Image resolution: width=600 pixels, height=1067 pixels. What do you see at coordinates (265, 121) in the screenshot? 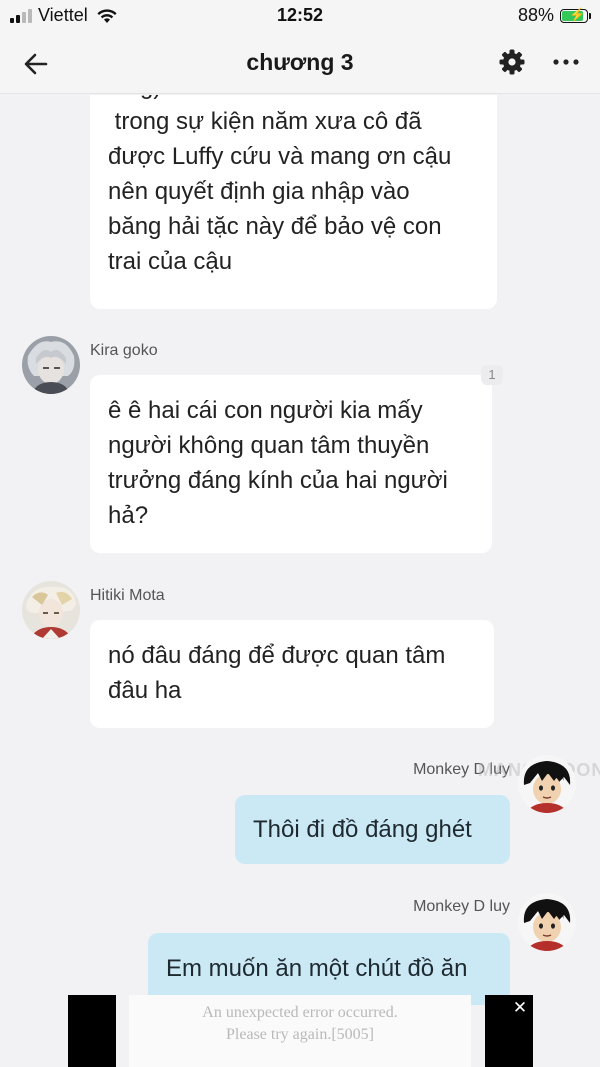
I see `message-line: trong sự kiện năm xưa cô đã` at bounding box center [265, 121].